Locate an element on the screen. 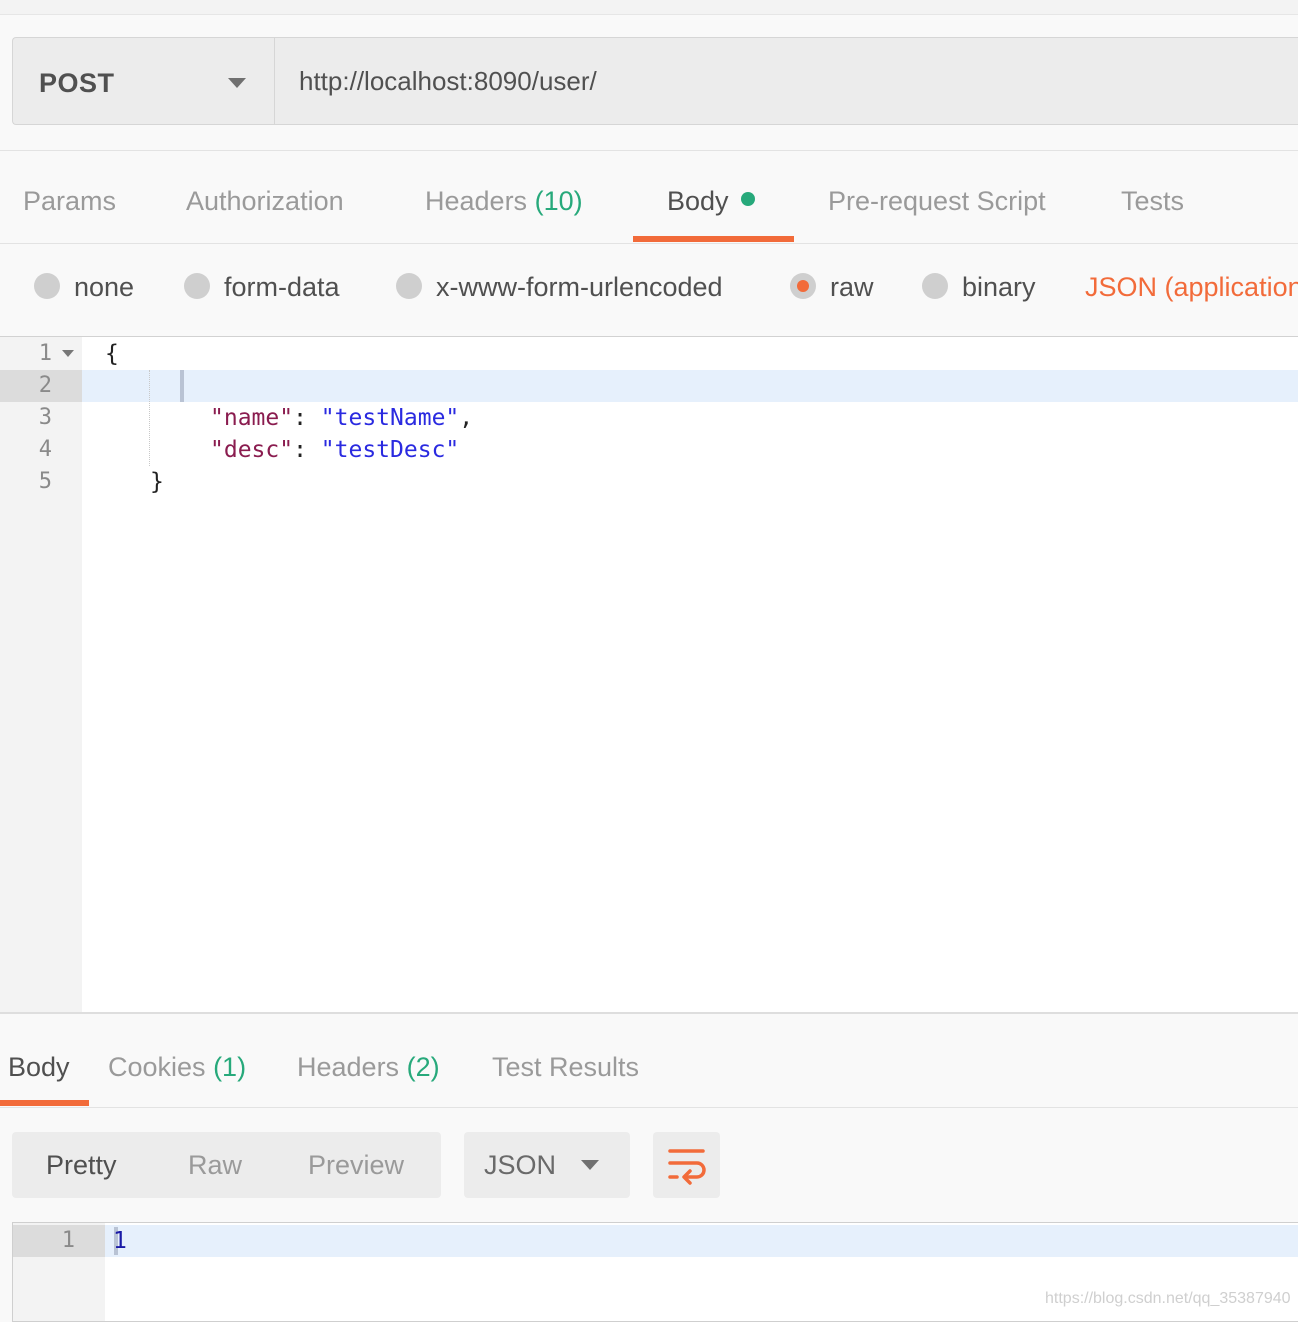  view-raw-button: Raw is located at coordinates (215, 1165).